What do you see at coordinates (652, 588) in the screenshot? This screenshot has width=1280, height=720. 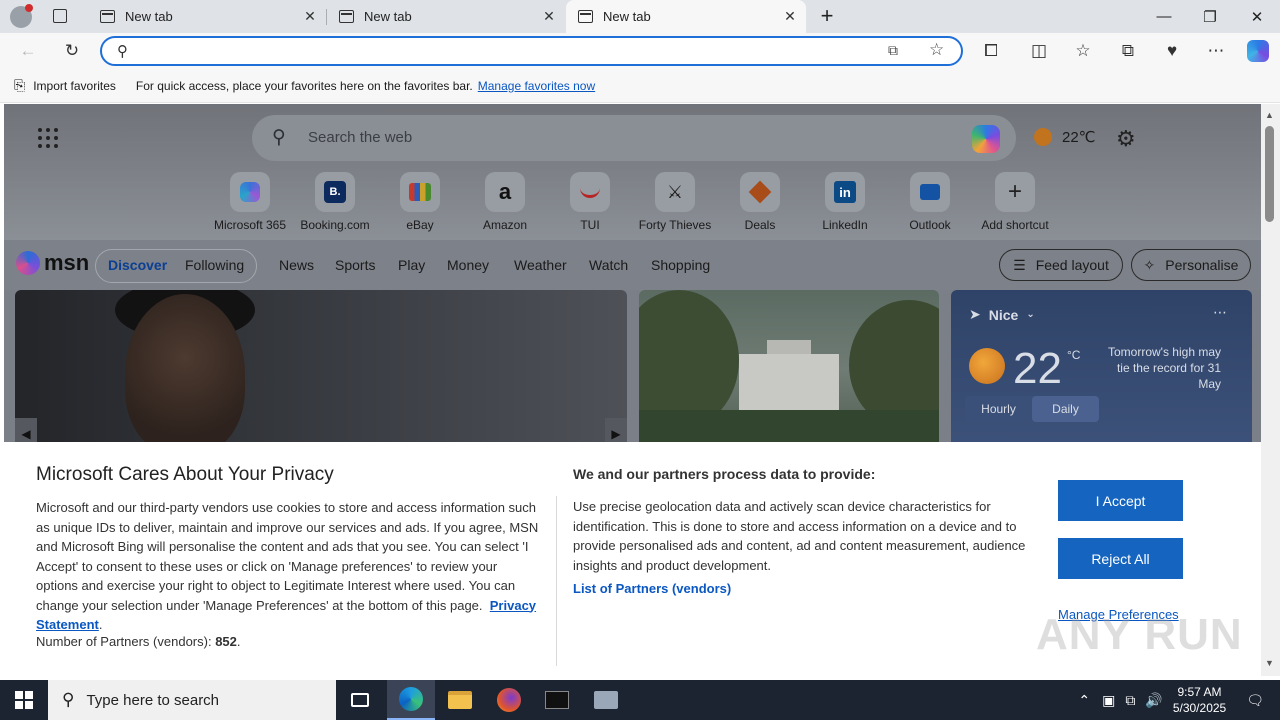 I see `partners-list-link: List of Partners (vendors)` at bounding box center [652, 588].